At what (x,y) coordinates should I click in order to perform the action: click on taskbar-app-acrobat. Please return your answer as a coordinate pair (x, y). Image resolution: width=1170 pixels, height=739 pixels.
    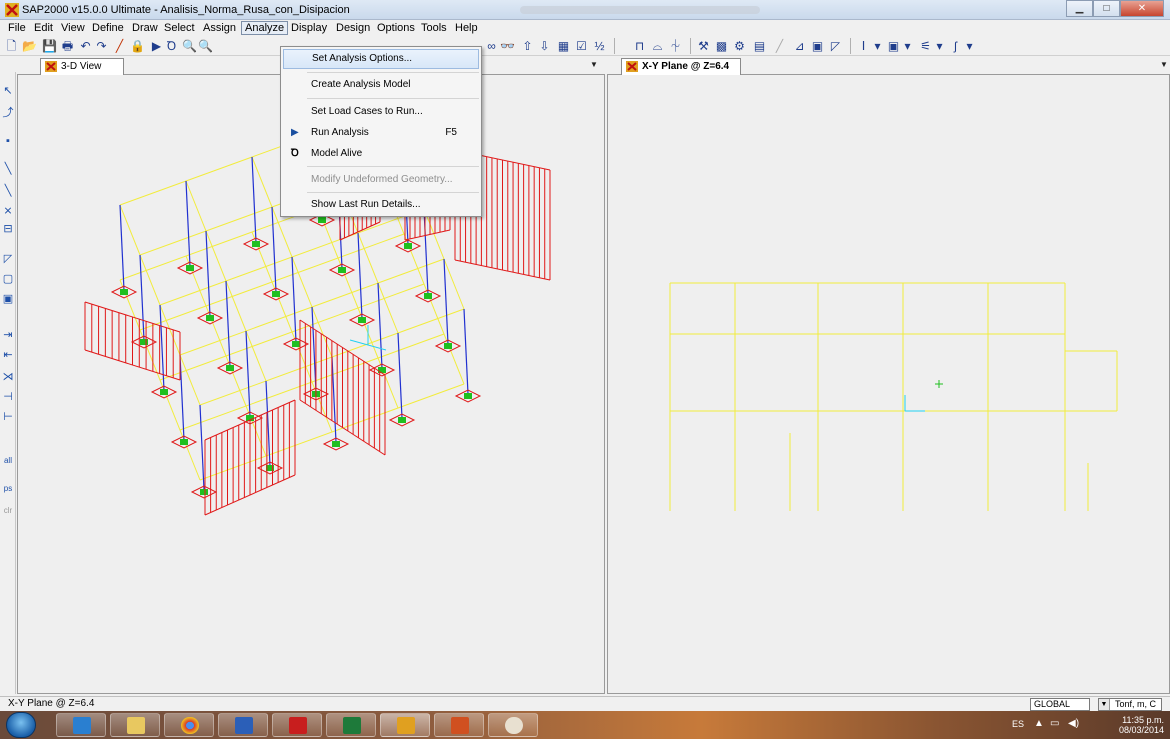
    Looking at the image, I should click on (297, 725).